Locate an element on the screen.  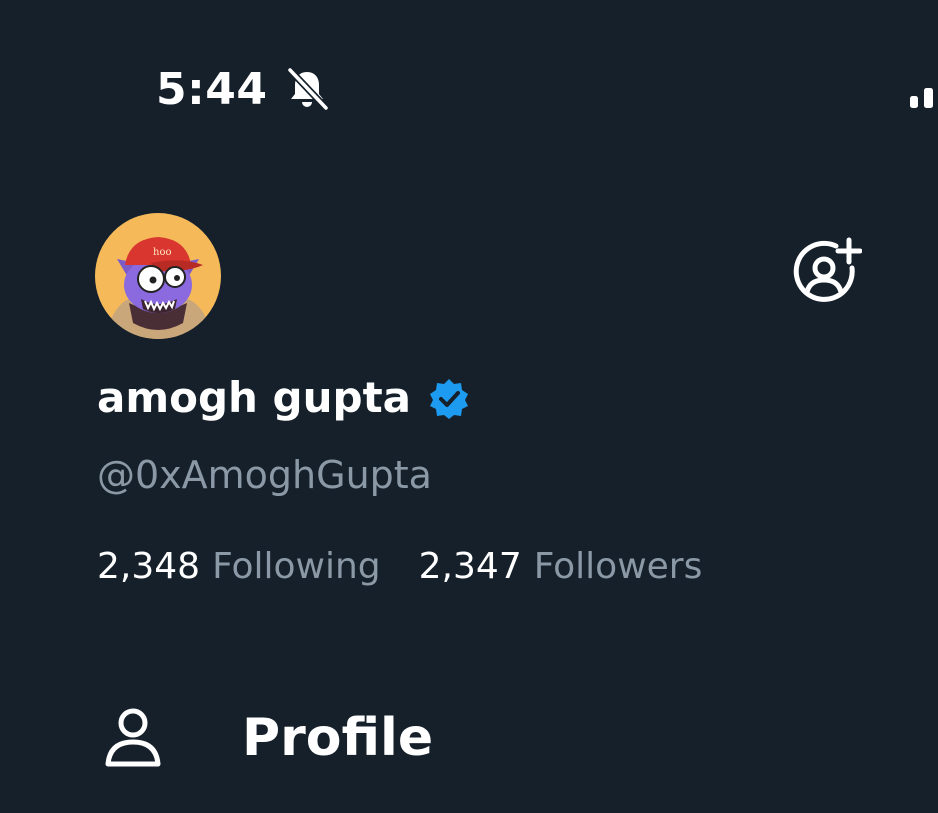
following-count: 2,348 is located at coordinates (149, 566).